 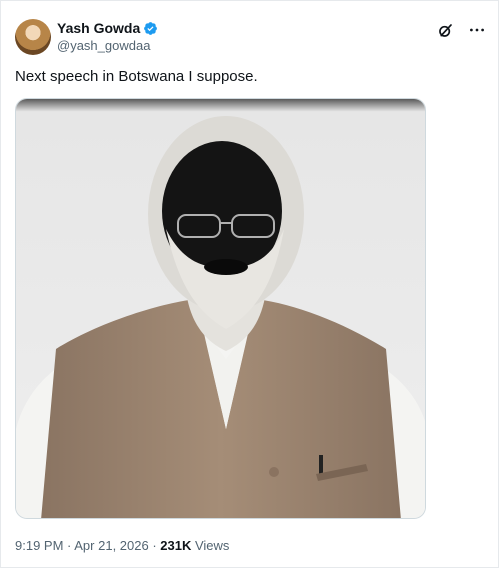 I want to click on display-name-row: Yash Gowda, so click(x=107, y=28).